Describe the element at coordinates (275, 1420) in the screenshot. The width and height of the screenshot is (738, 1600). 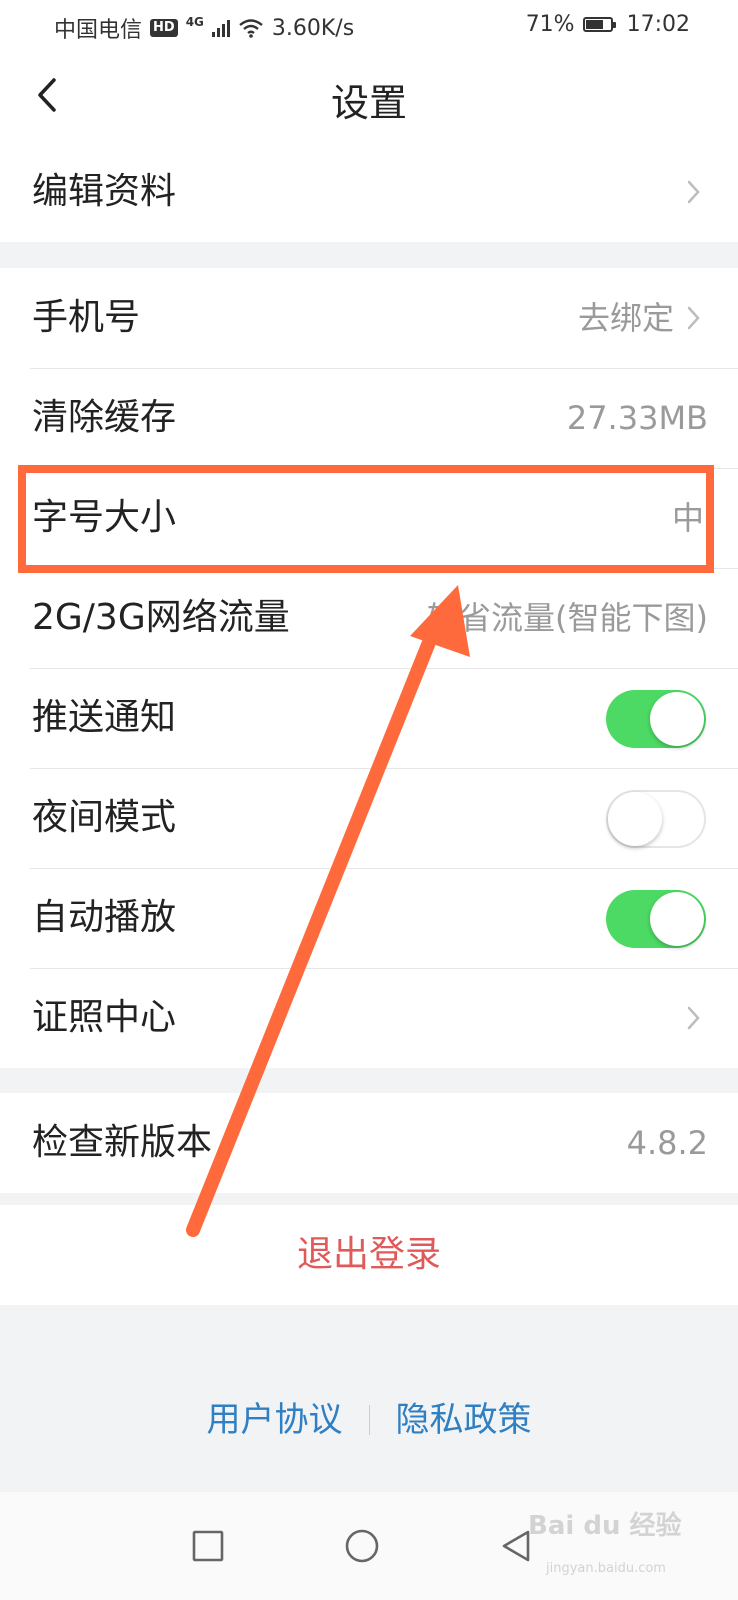
I see `user-agreement-link: 用户协议` at that location.